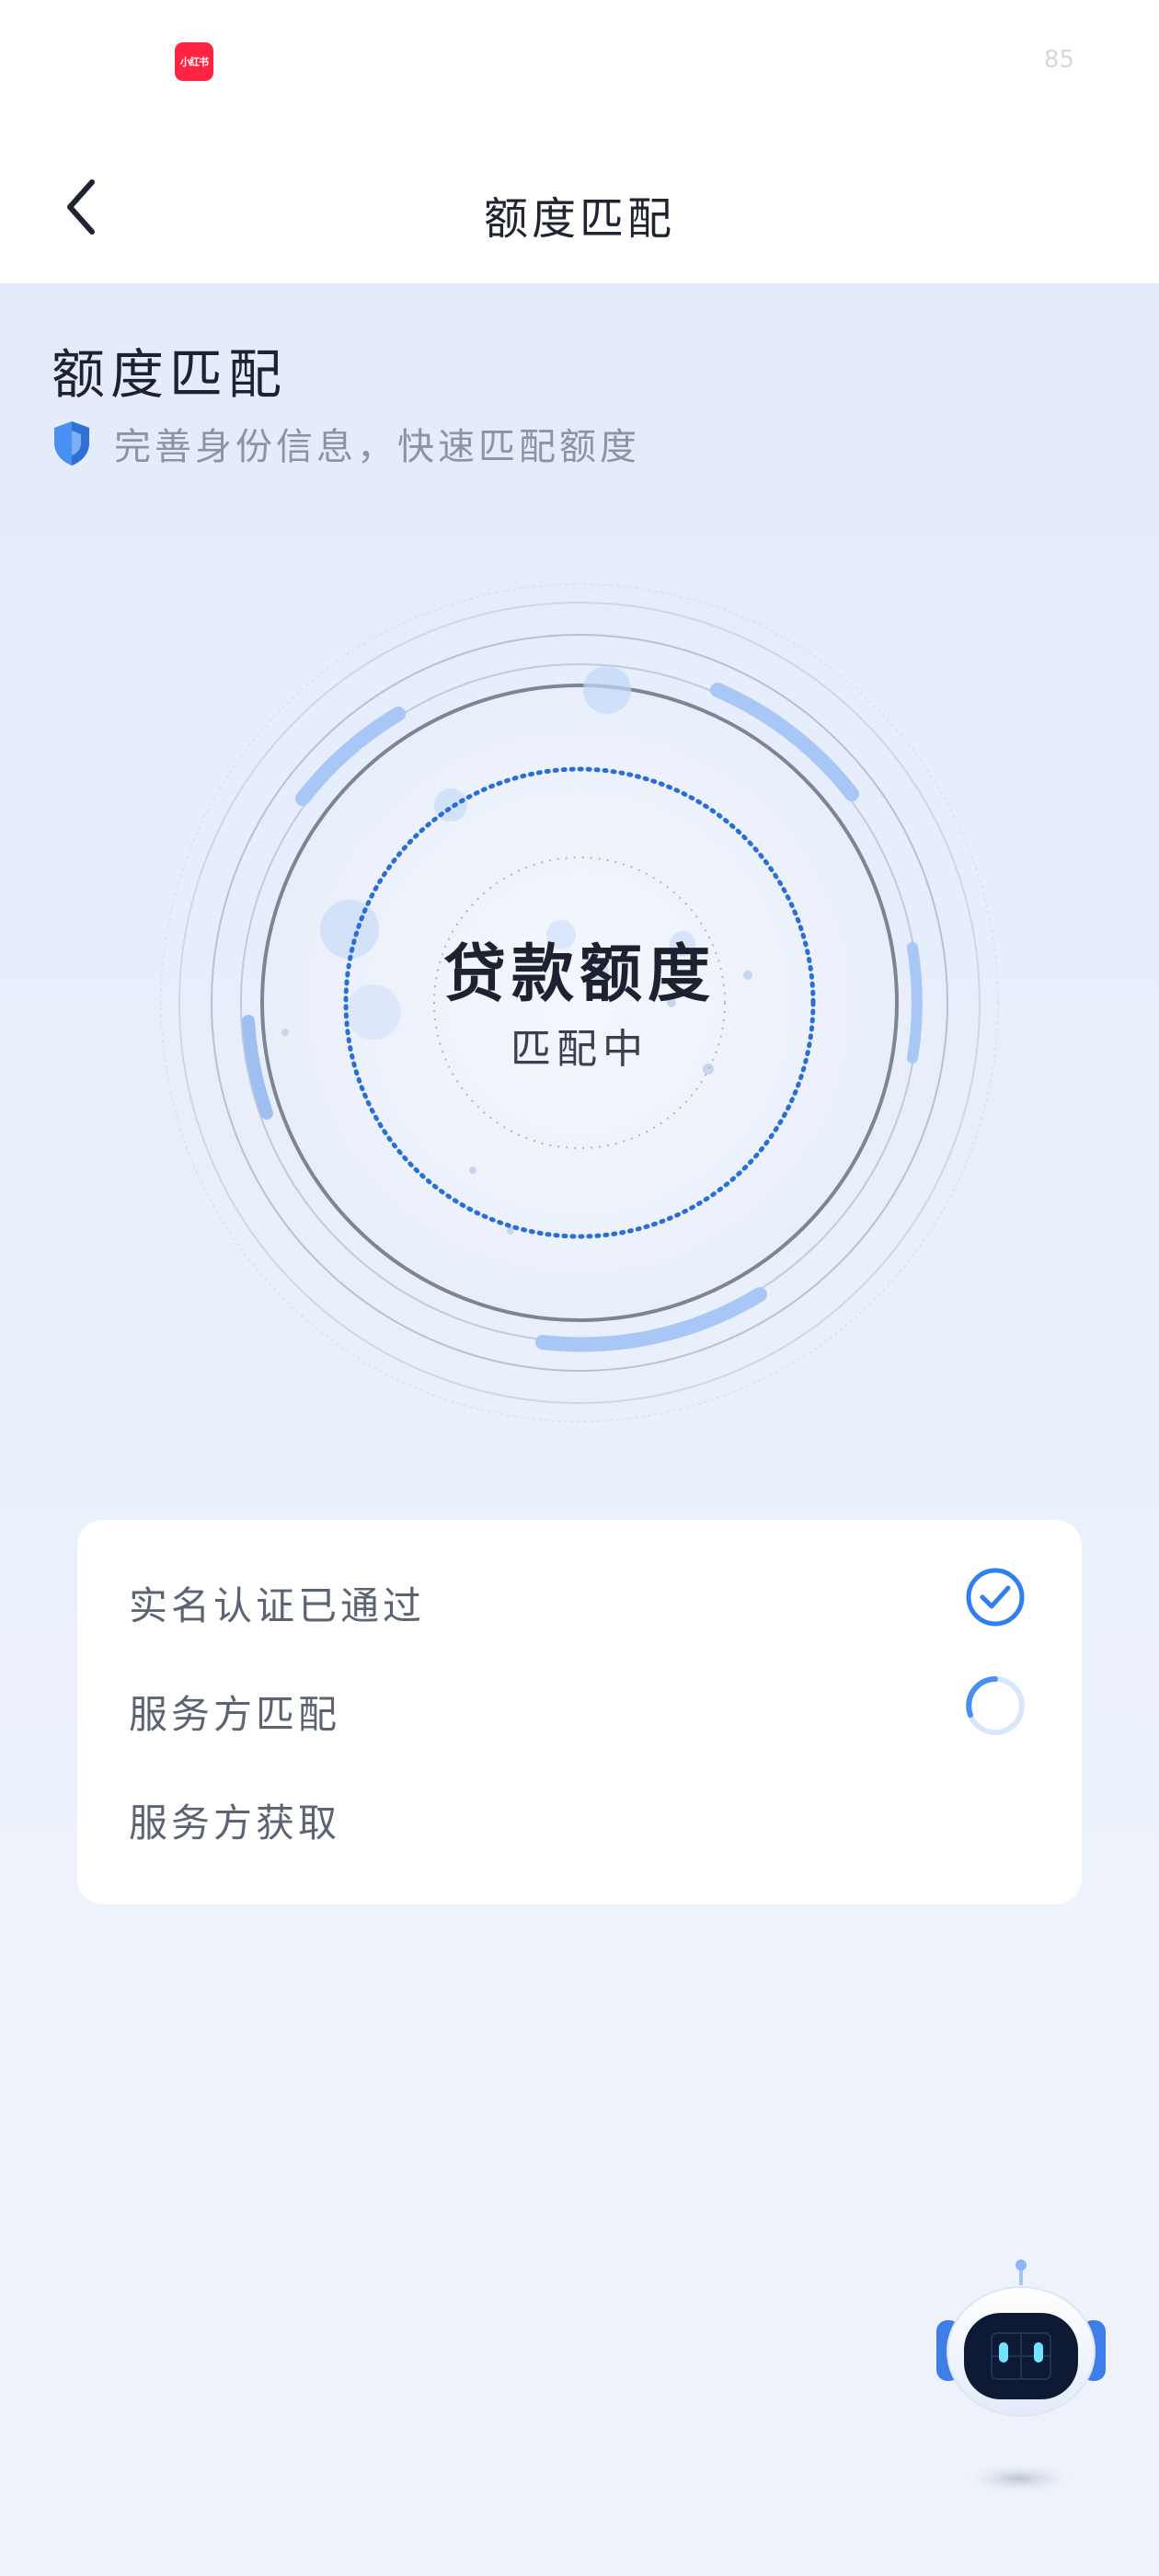 The image size is (1159, 2576). I want to click on shield-icon, so click(71, 443).